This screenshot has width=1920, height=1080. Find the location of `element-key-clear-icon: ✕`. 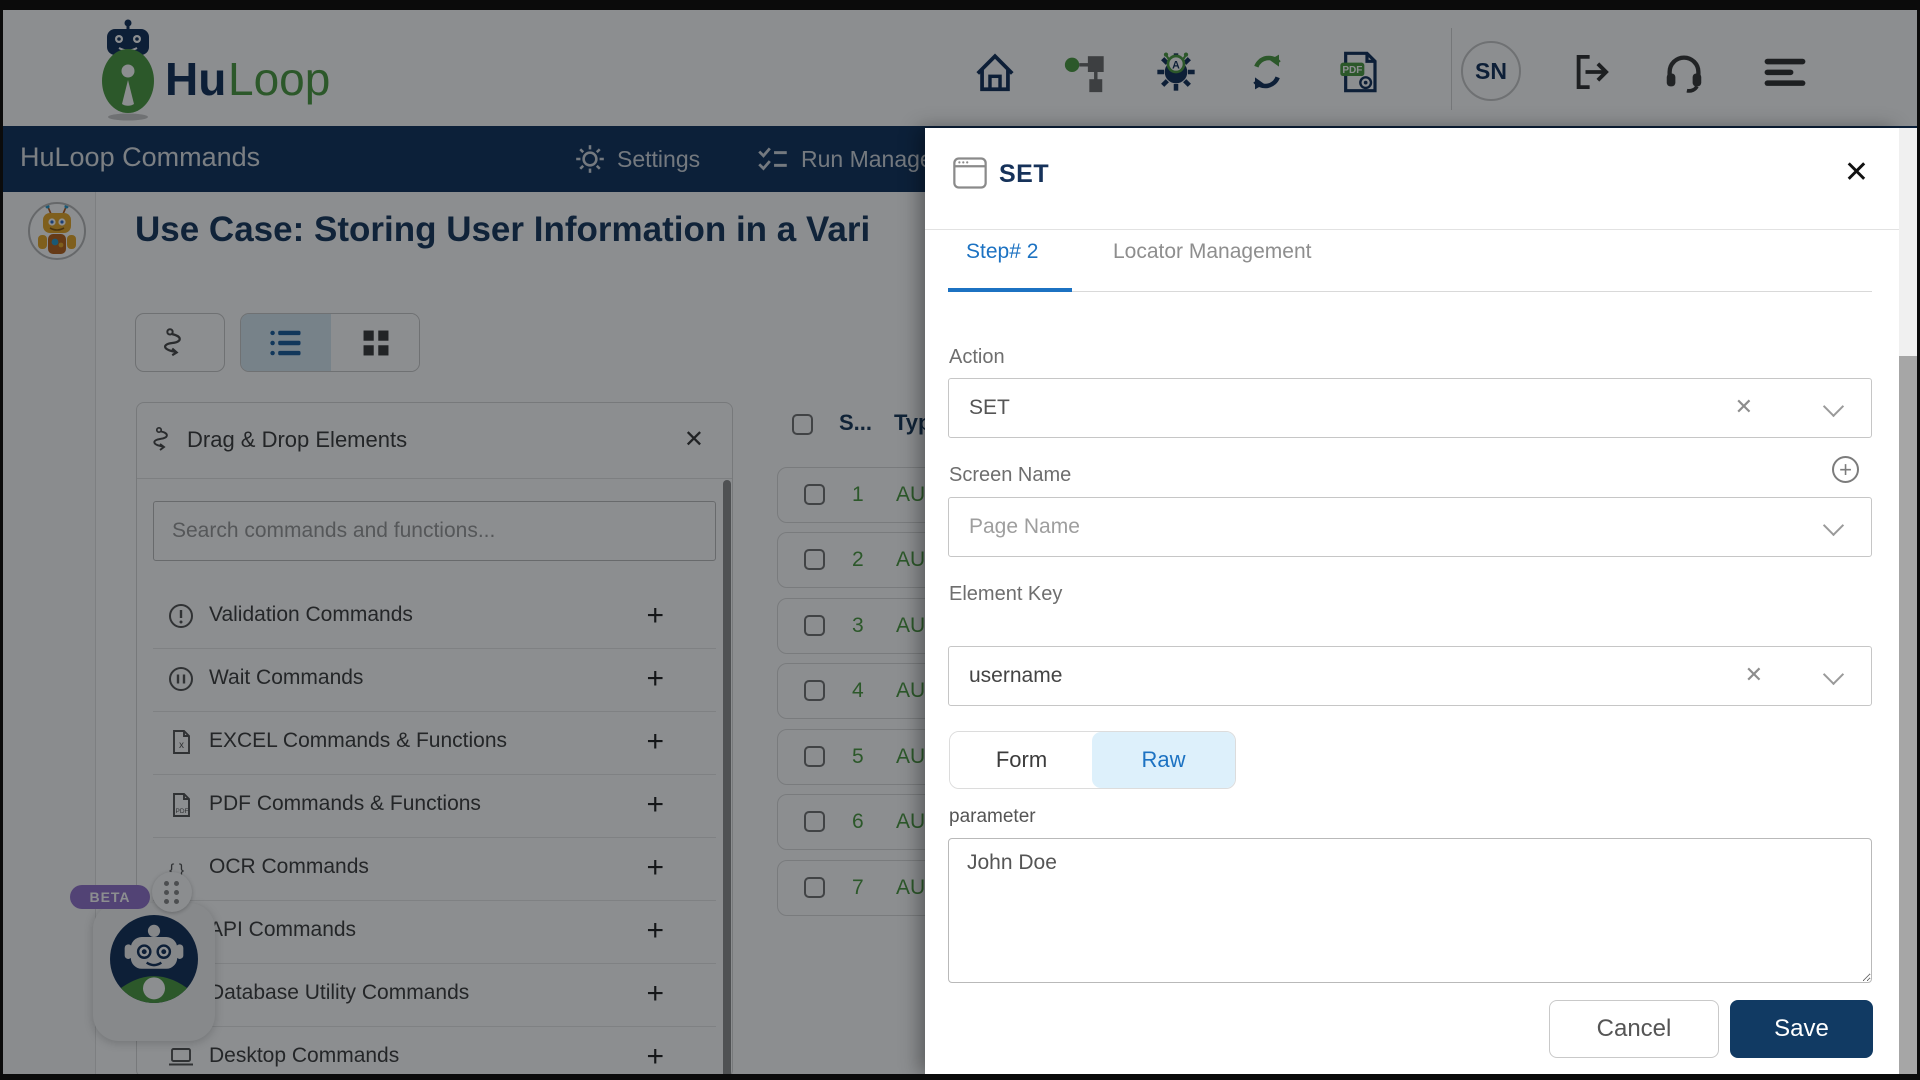

element-key-clear-icon: ✕ is located at coordinates (1754, 675).